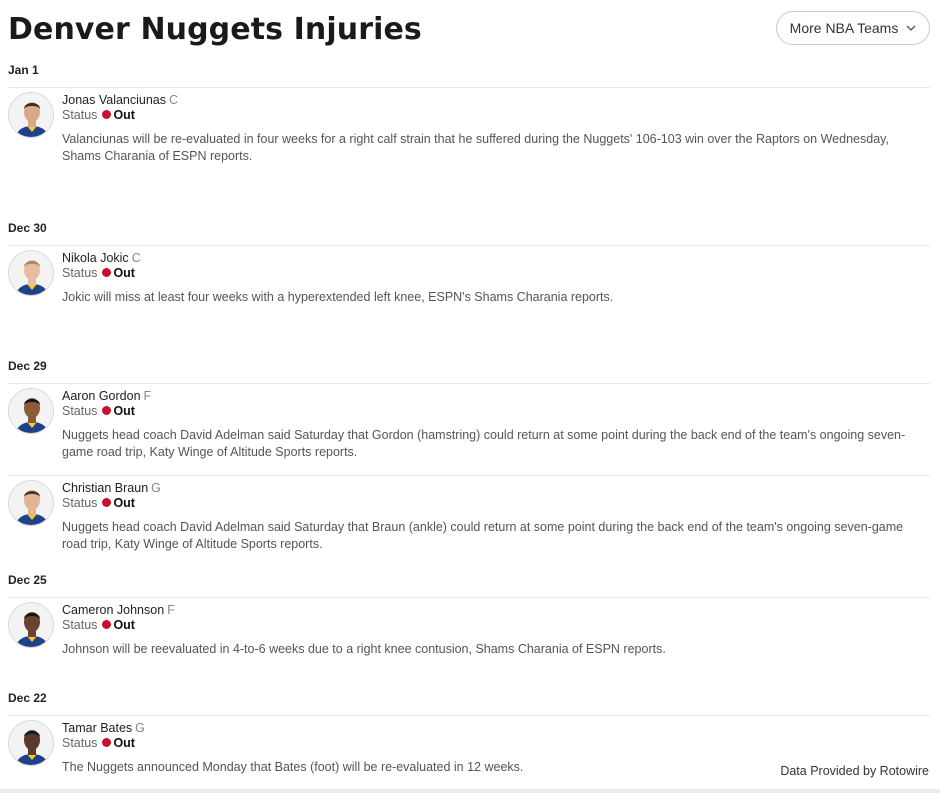 This screenshot has height=793, width=940. What do you see at coordinates (97, 728) in the screenshot?
I see `player-name-link: Tamar Bates` at bounding box center [97, 728].